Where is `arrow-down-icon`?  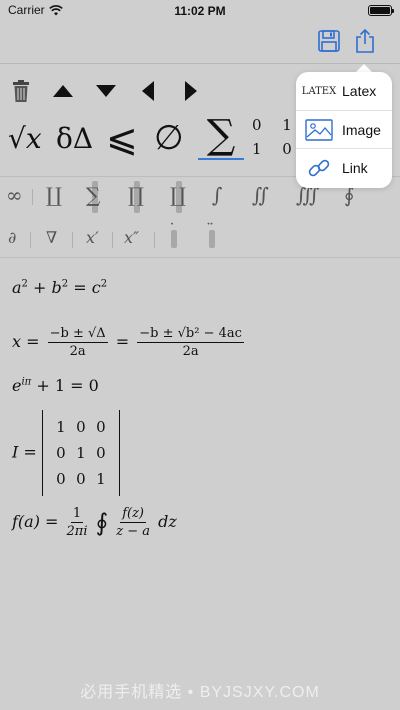 arrow-down-icon is located at coordinates (106, 91).